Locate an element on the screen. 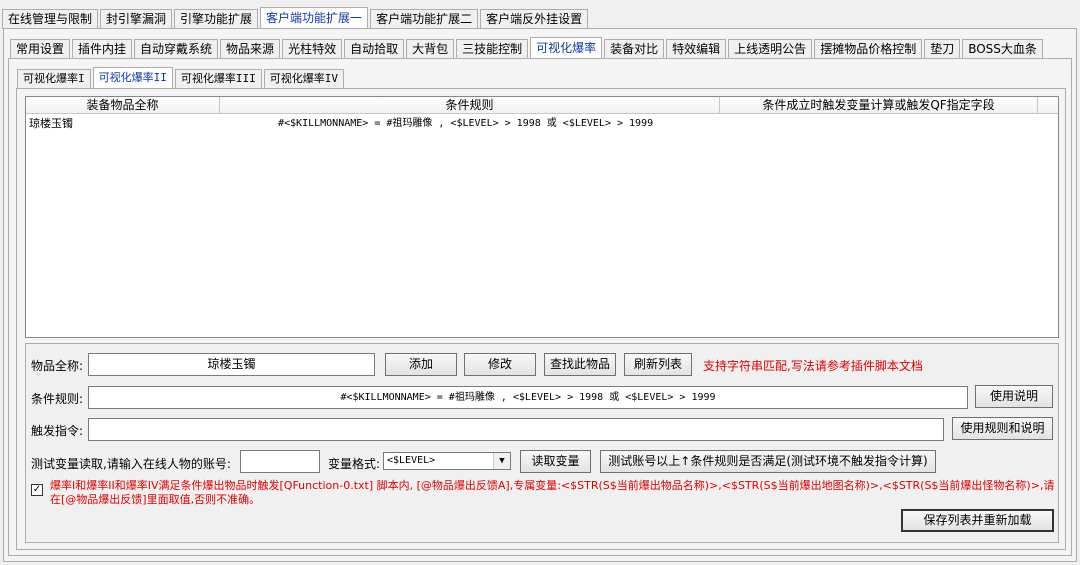  modify-button: 修改 is located at coordinates (500, 364).